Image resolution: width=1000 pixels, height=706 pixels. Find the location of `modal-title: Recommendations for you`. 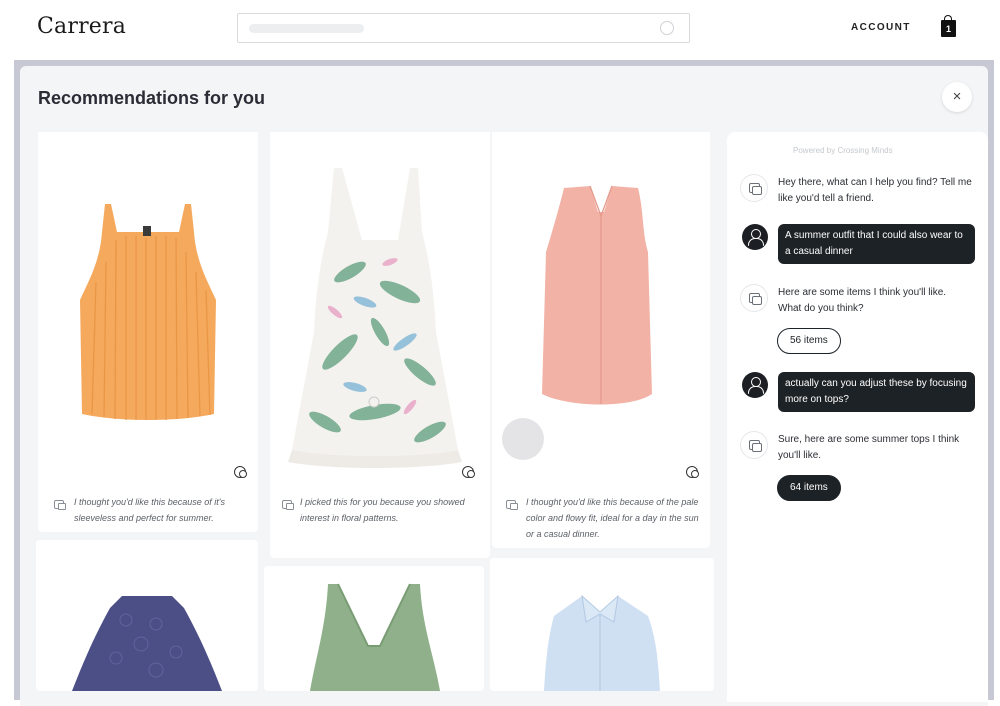

modal-title: Recommendations for you is located at coordinates (152, 98).